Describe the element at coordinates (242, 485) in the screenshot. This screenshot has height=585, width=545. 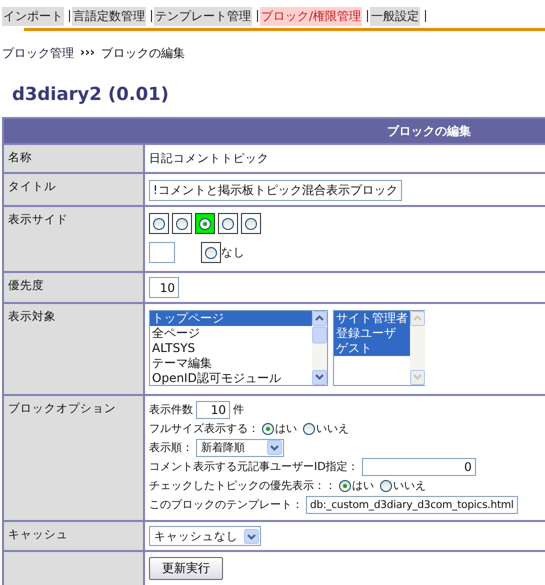
I see `option-label: チェックしたトピックの優先表示：：` at that location.